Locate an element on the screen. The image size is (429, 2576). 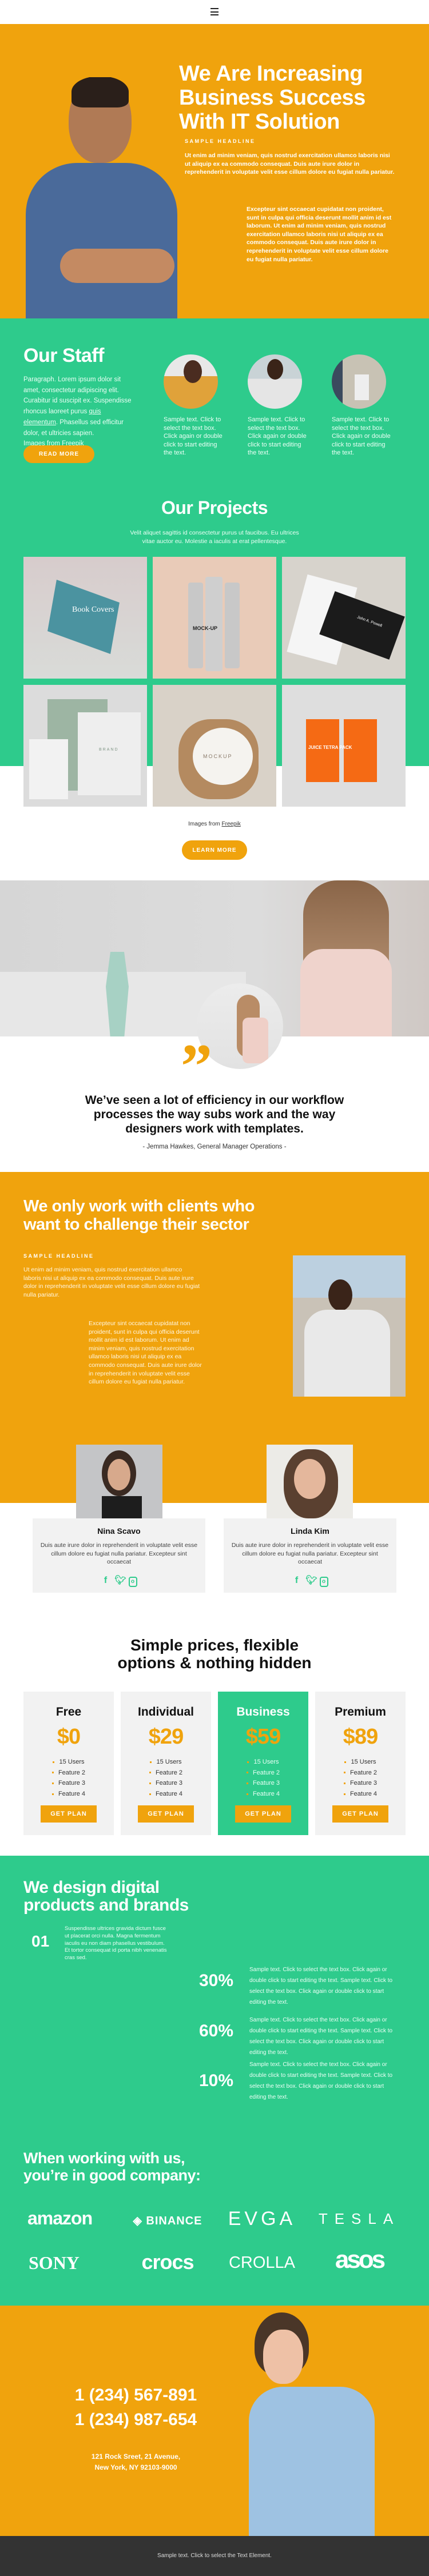
design-title-line: We design digital is located at coordinates (91, 1887).